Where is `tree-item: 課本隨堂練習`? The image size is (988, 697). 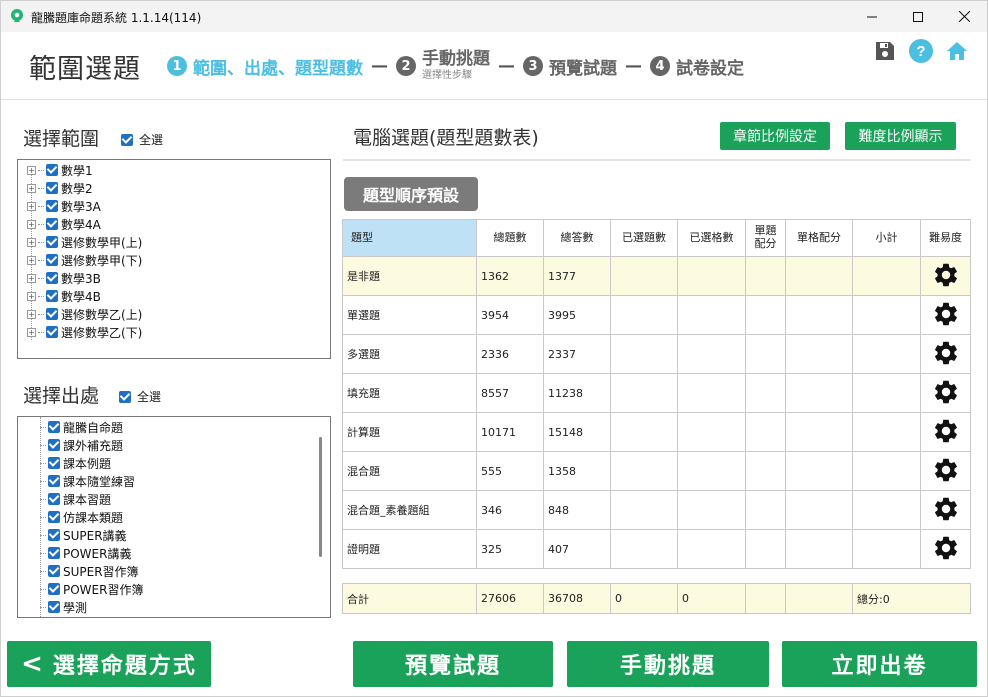
tree-item: 課本隨堂練習 is located at coordinates (91, 481).